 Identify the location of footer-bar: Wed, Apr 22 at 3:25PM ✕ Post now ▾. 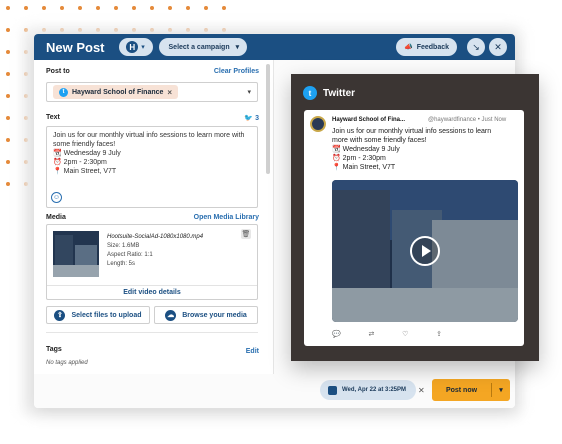
(394, 391).